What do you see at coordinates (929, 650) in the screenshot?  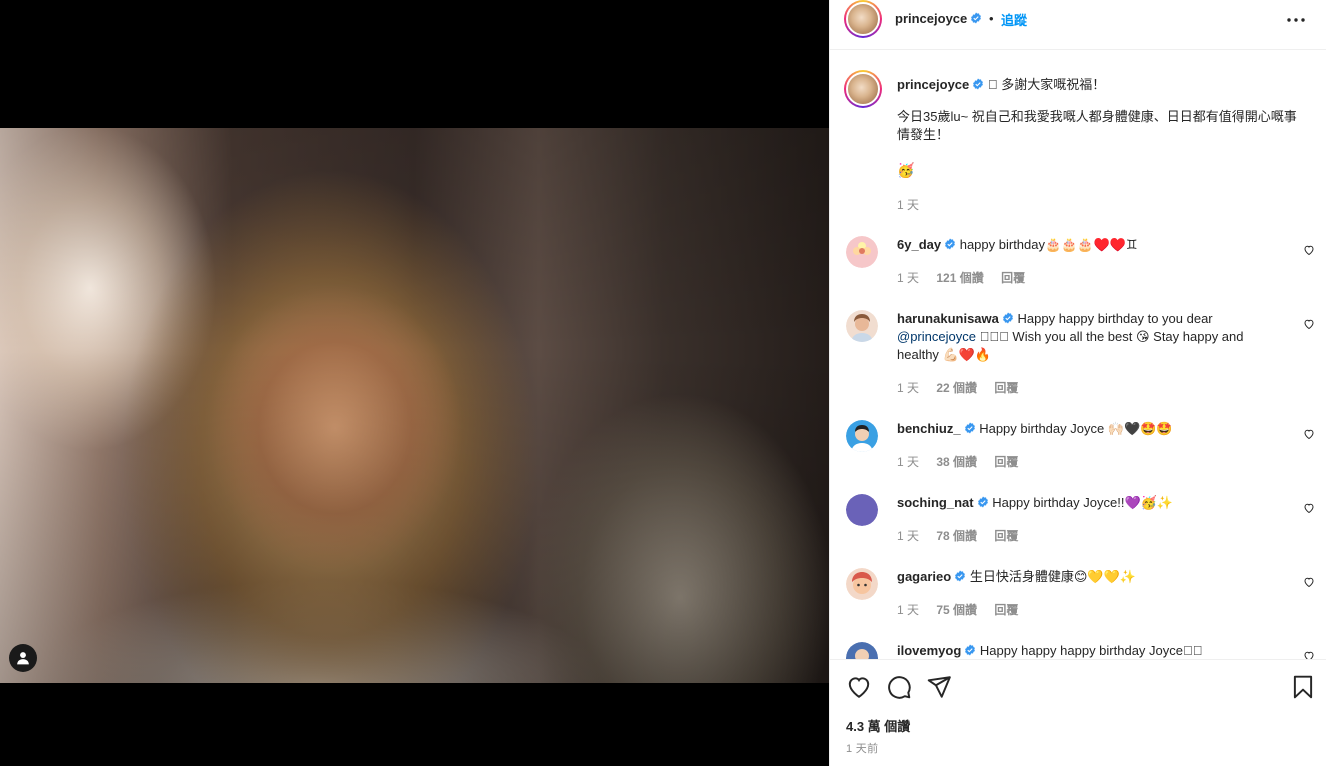 I see `comment-username: ilovemyog` at bounding box center [929, 650].